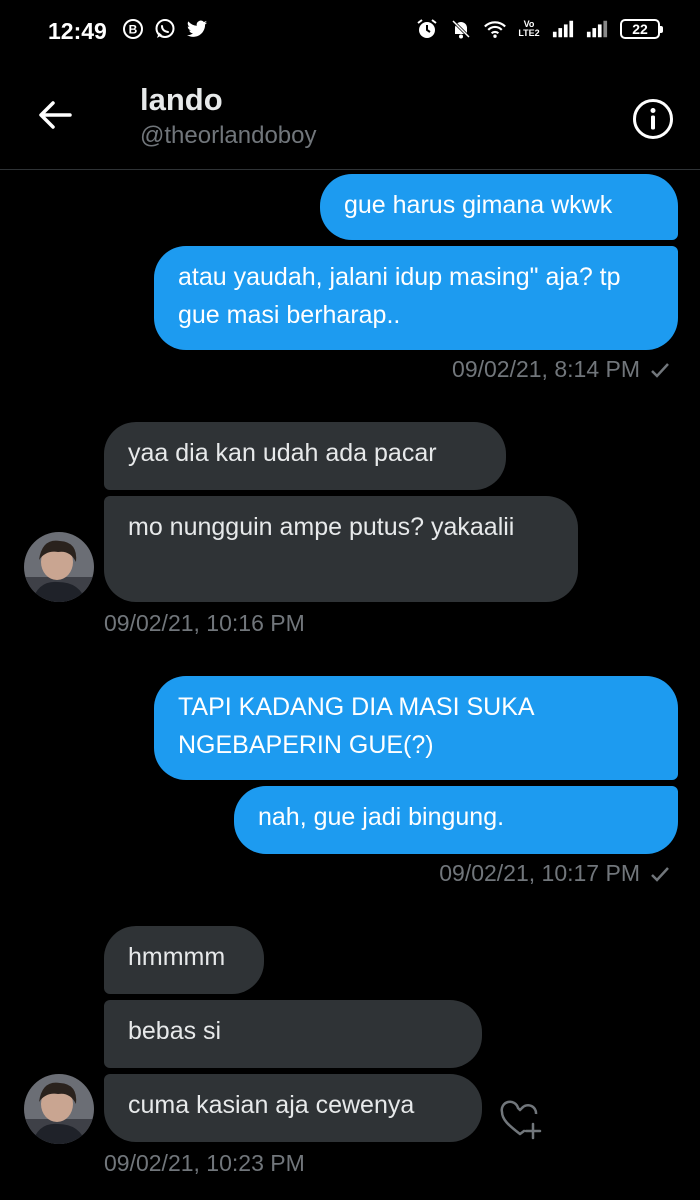 Image resolution: width=700 pixels, height=1200 pixels. What do you see at coordinates (350, 117) in the screenshot?
I see `conversation-header: lando @theorlandoboy` at bounding box center [350, 117].